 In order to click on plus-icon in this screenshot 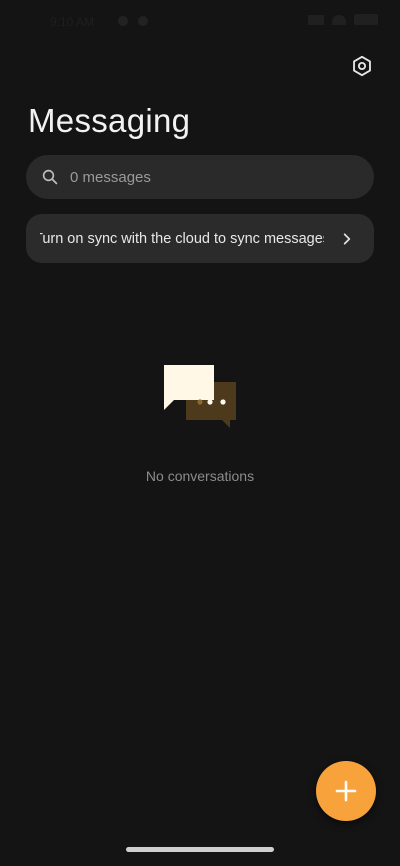, I will do `click(346, 791)`.